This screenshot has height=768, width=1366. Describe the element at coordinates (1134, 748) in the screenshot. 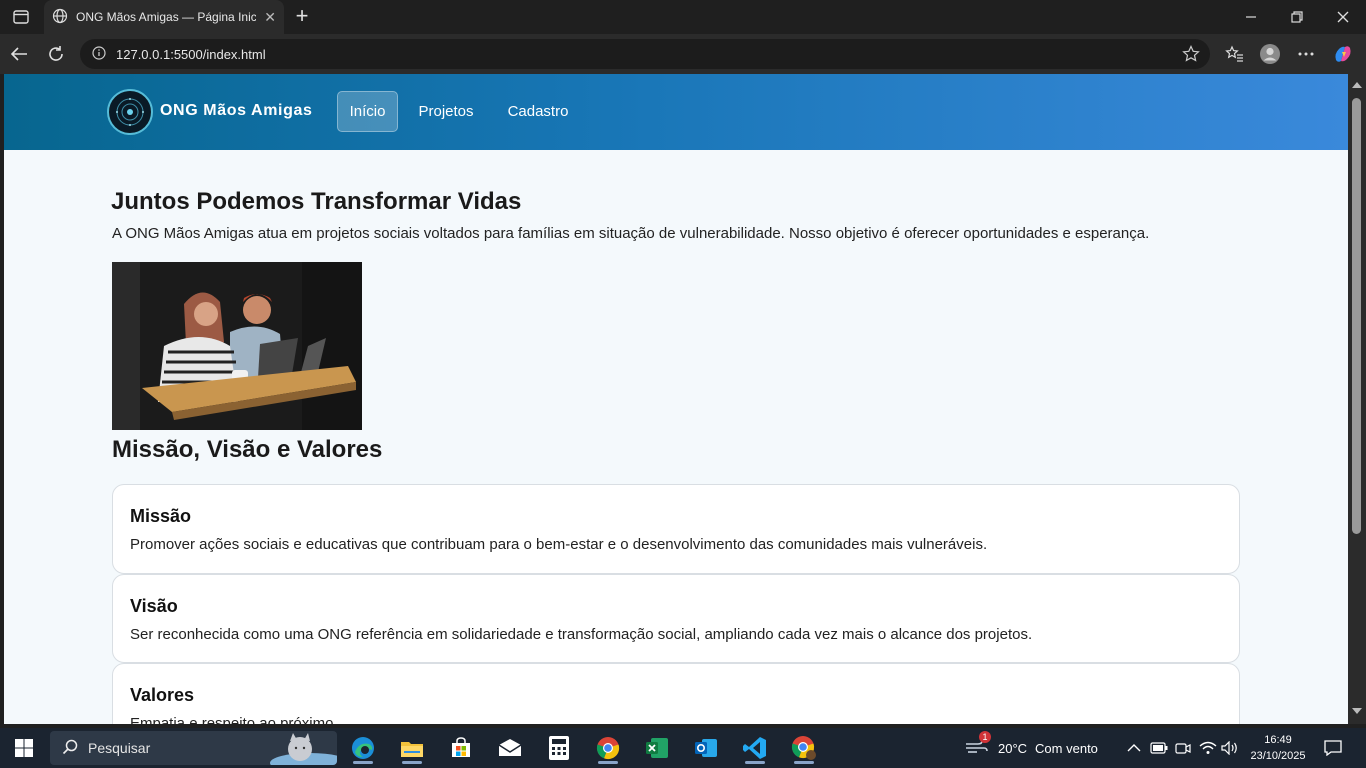

I see `show-hidden-icons` at that location.